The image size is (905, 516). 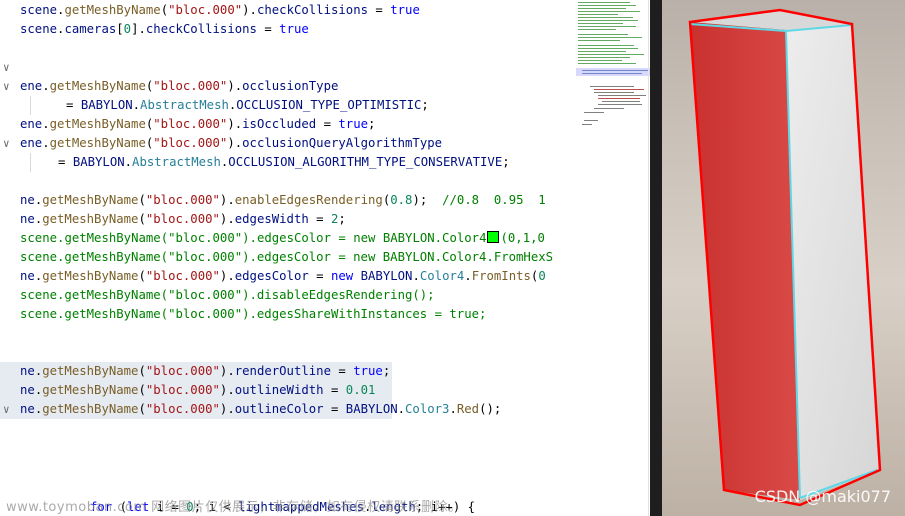 I want to click on code-token: AbstractMesh, so click(x=184, y=105).